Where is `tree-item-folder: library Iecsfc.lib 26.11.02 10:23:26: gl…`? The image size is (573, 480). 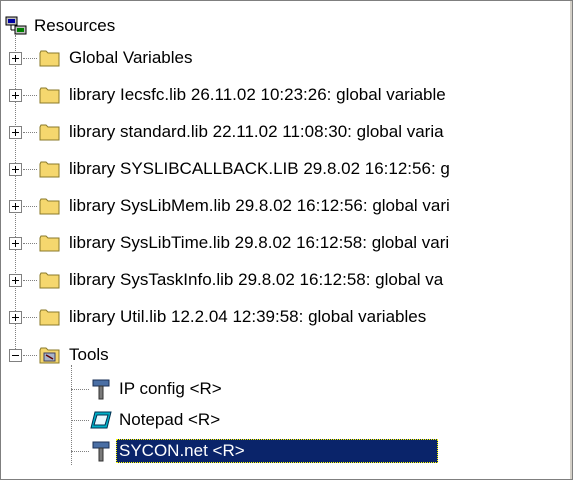 tree-item-folder: library Iecsfc.lib 26.11.02 10:23:26: gl… is located at coordinates (225, 95).